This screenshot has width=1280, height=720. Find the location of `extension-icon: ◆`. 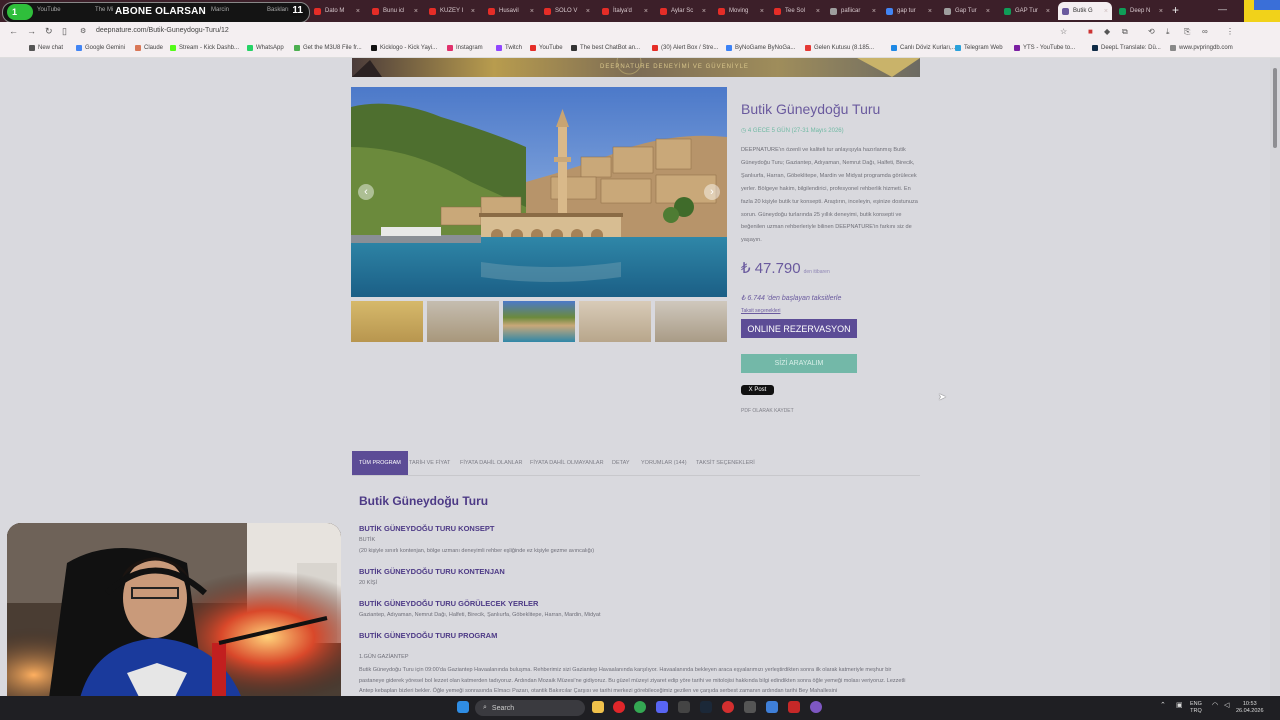

extension-icon: ◆ is located at coordinates (1107, 31).